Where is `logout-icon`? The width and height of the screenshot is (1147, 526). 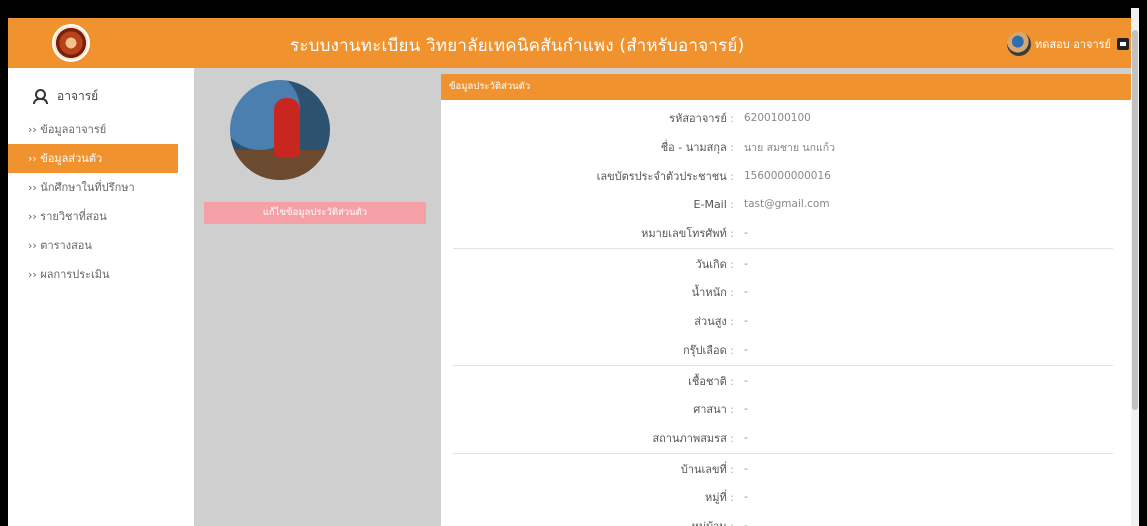 logout-icon is located at coordinates (1123, 44).